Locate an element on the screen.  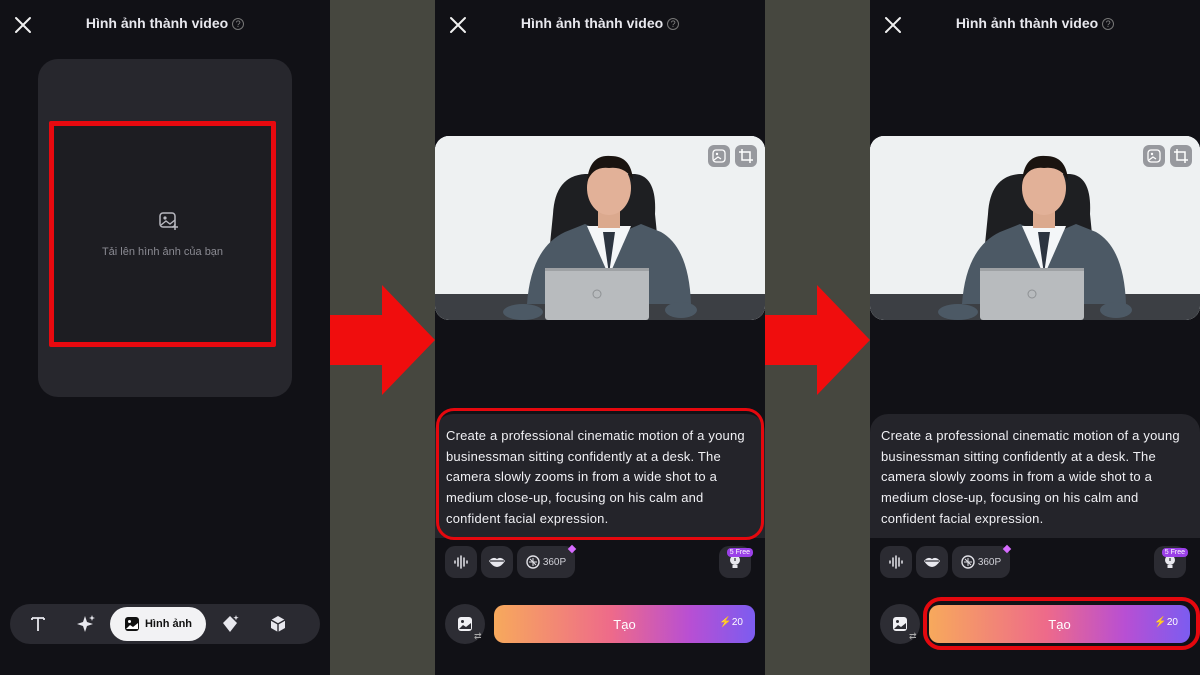
upload-card: Tải lên hình ảnh của bạn is located at coordinates (165, 228).